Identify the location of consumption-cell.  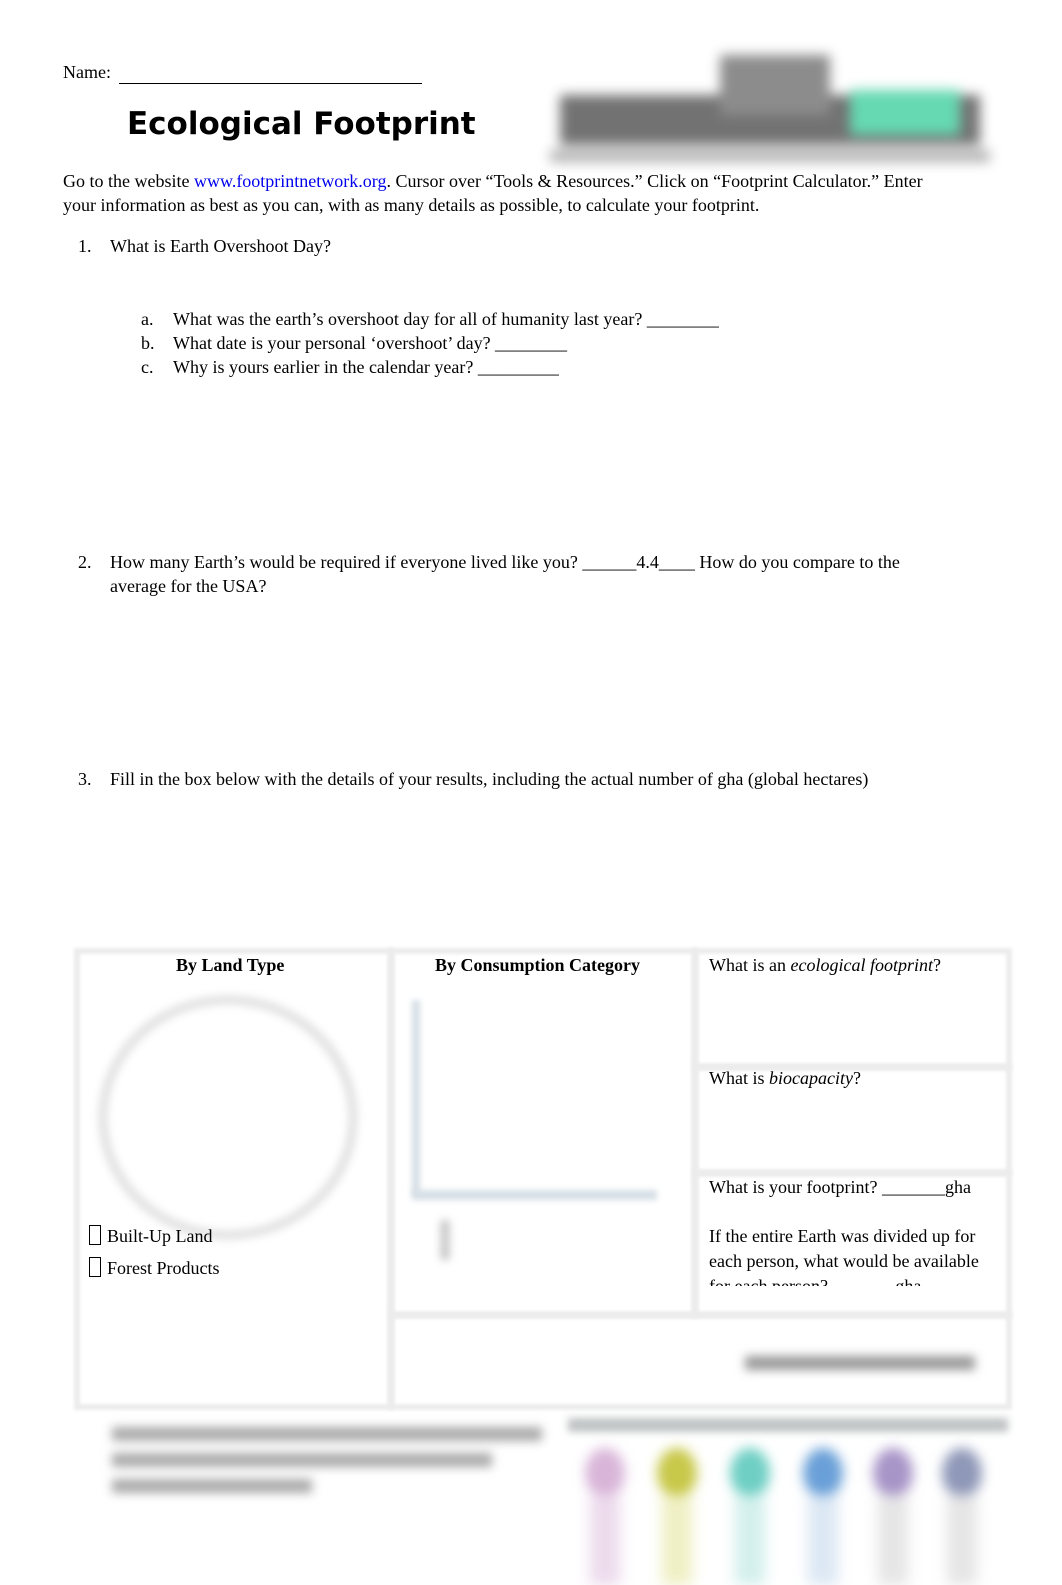
(543, 1133).